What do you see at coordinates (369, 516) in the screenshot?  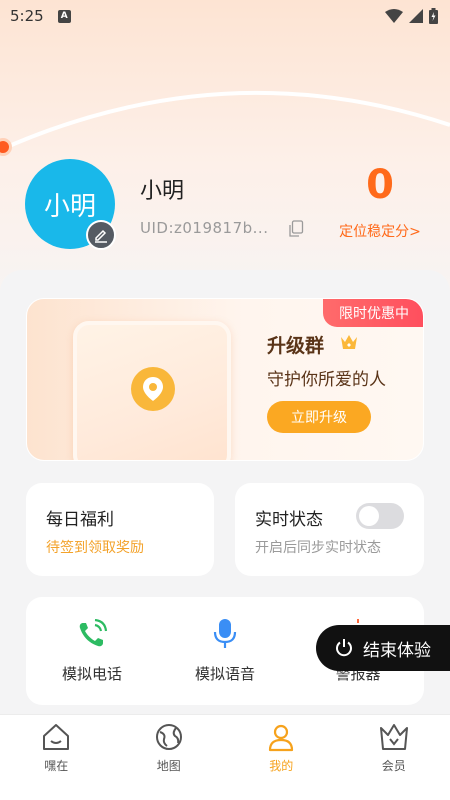 I see `toggle-knob` at bounding box center [369, 516].